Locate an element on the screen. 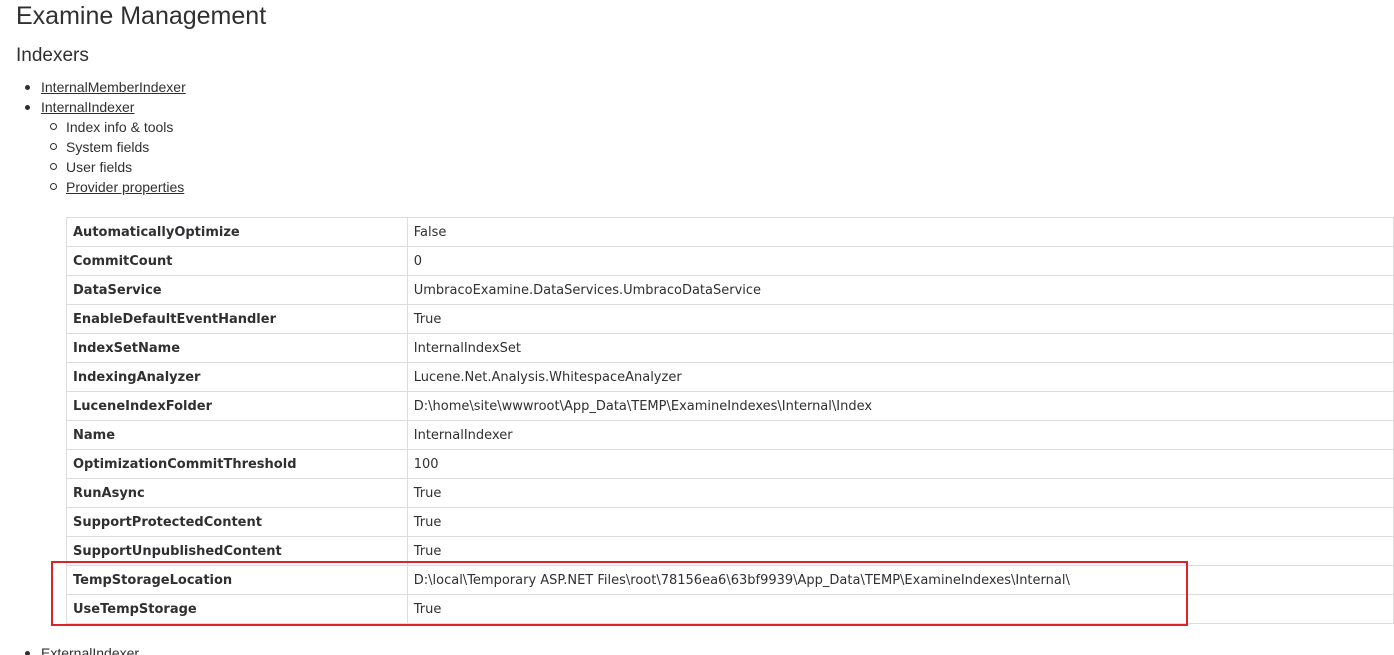  property-key: IndexingAnalyzer is located at coordinates (237, 377).